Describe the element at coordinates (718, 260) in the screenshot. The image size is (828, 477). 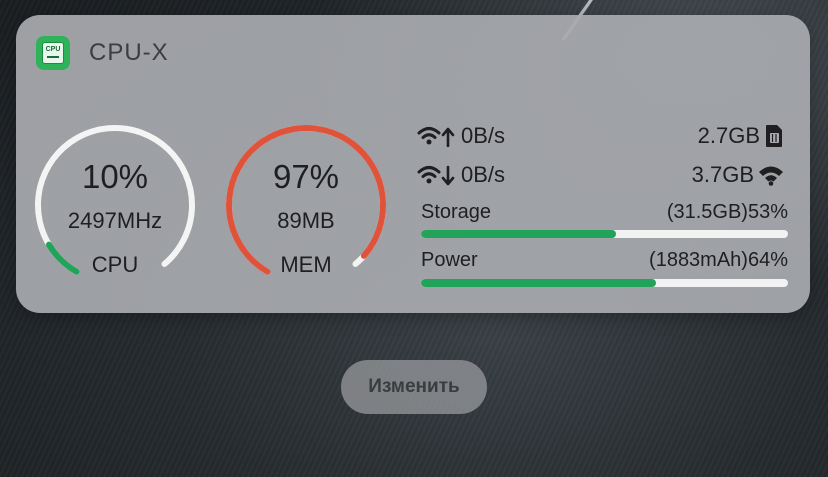
I see `power-value: (1883mAh)64%` at that location.